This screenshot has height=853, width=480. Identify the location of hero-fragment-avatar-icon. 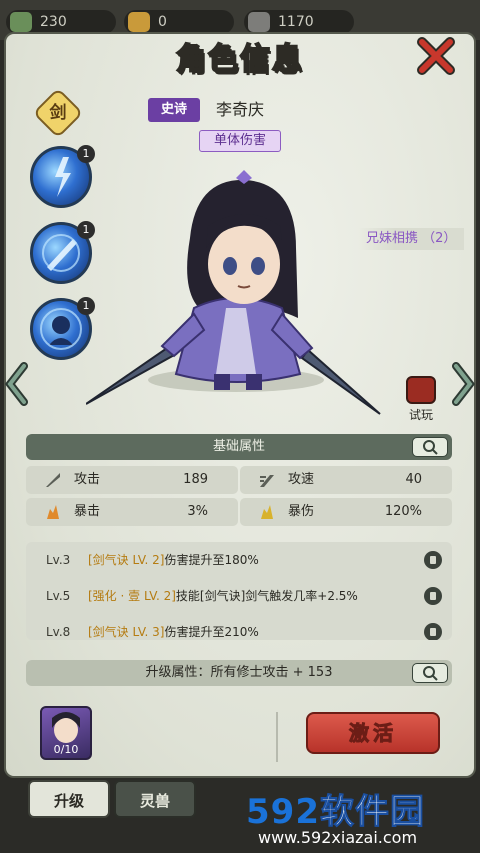
(66, 727).